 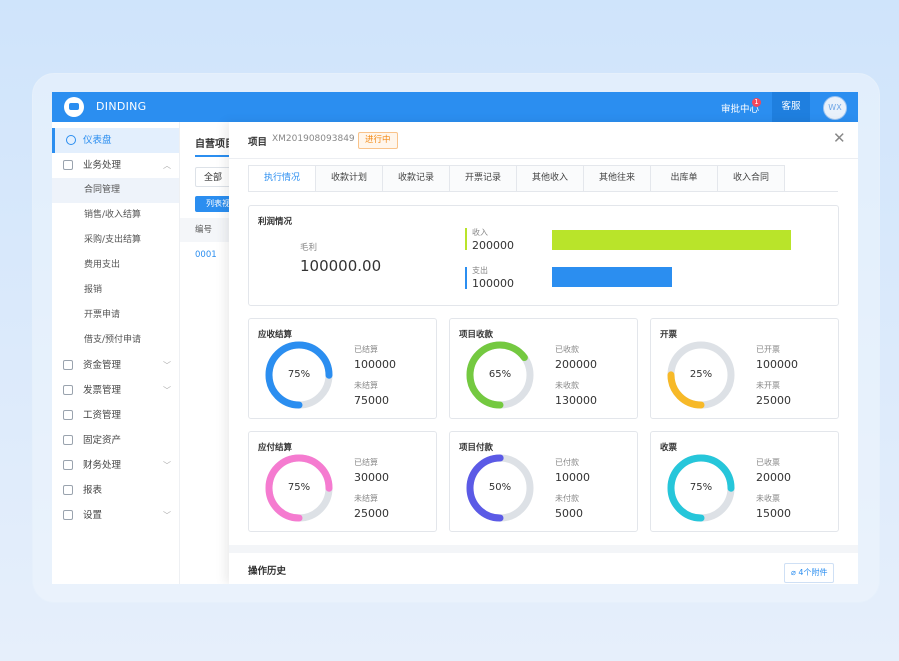 What do you see at coordinates (466, 239) in the screenshot?
I see `income-marker` at bounding box center [466, 239].